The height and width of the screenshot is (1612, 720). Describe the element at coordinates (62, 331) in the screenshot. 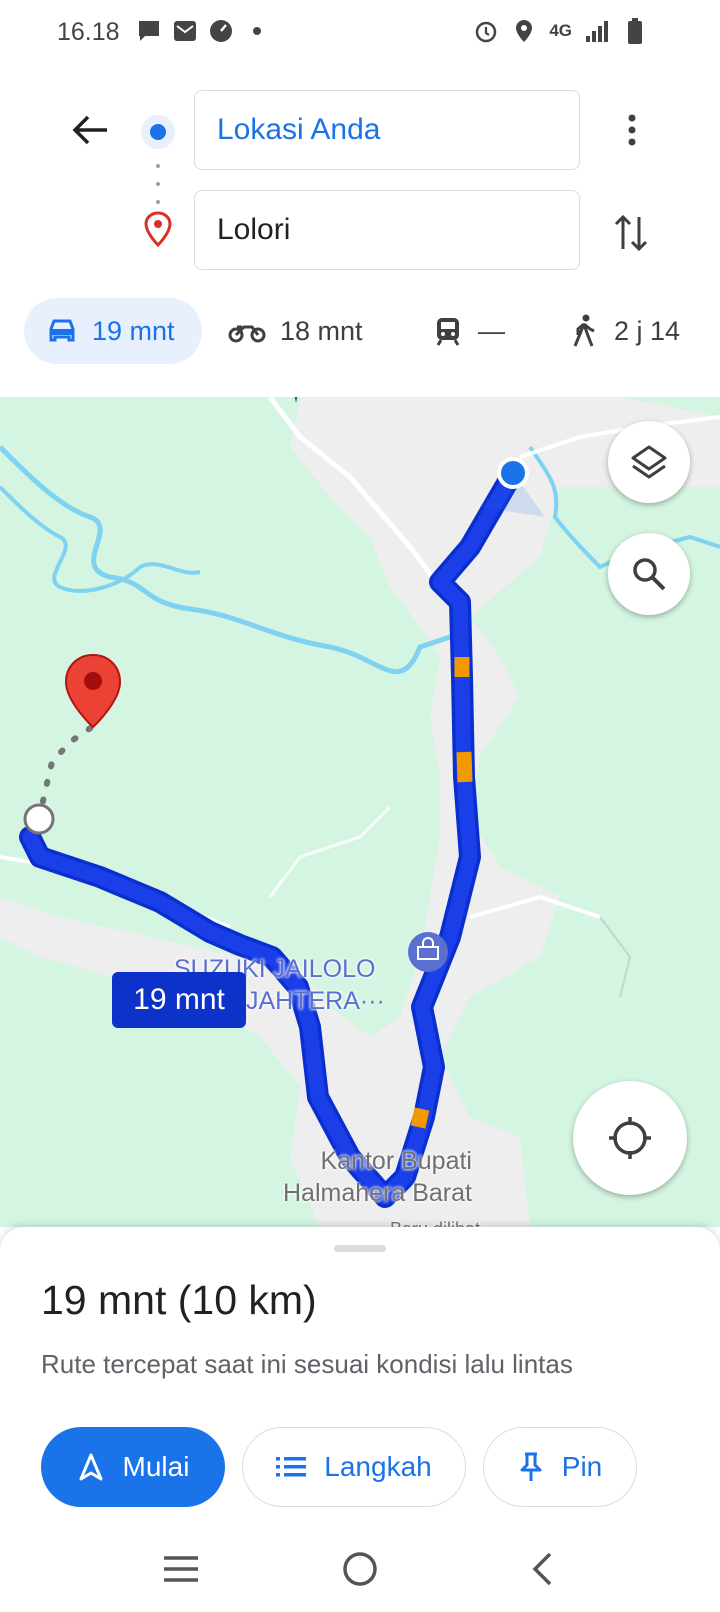

I see `car-icon` at that location.